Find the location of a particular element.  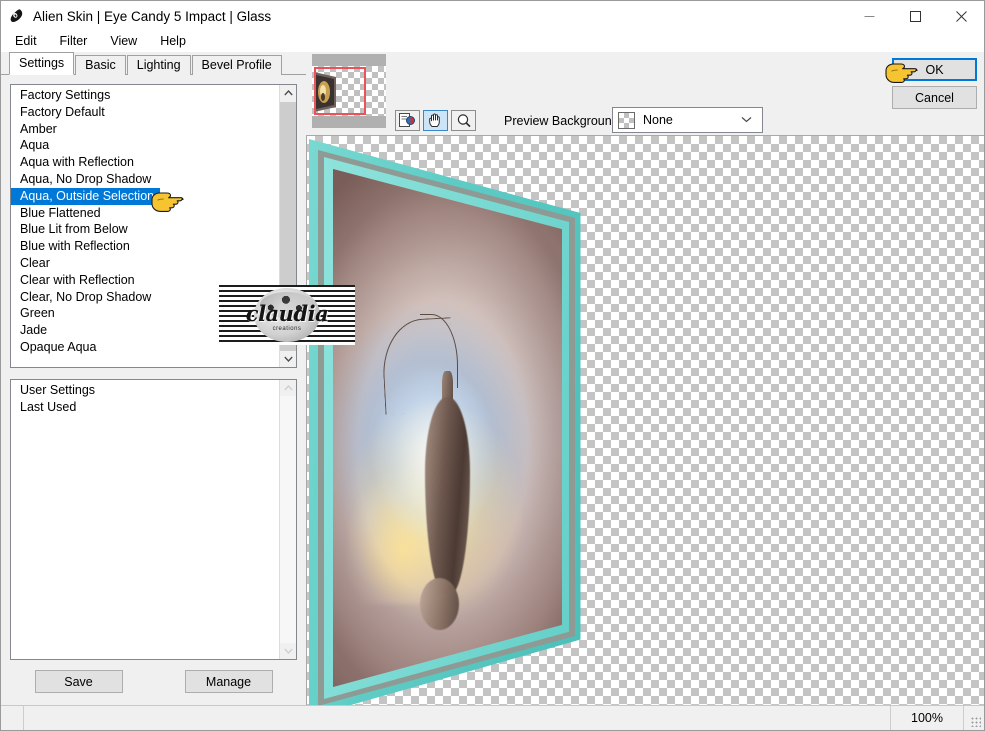

title-bar: Alien Skin | Eye Candy 5 Impact | Glass is located at coordinates (492, 16).